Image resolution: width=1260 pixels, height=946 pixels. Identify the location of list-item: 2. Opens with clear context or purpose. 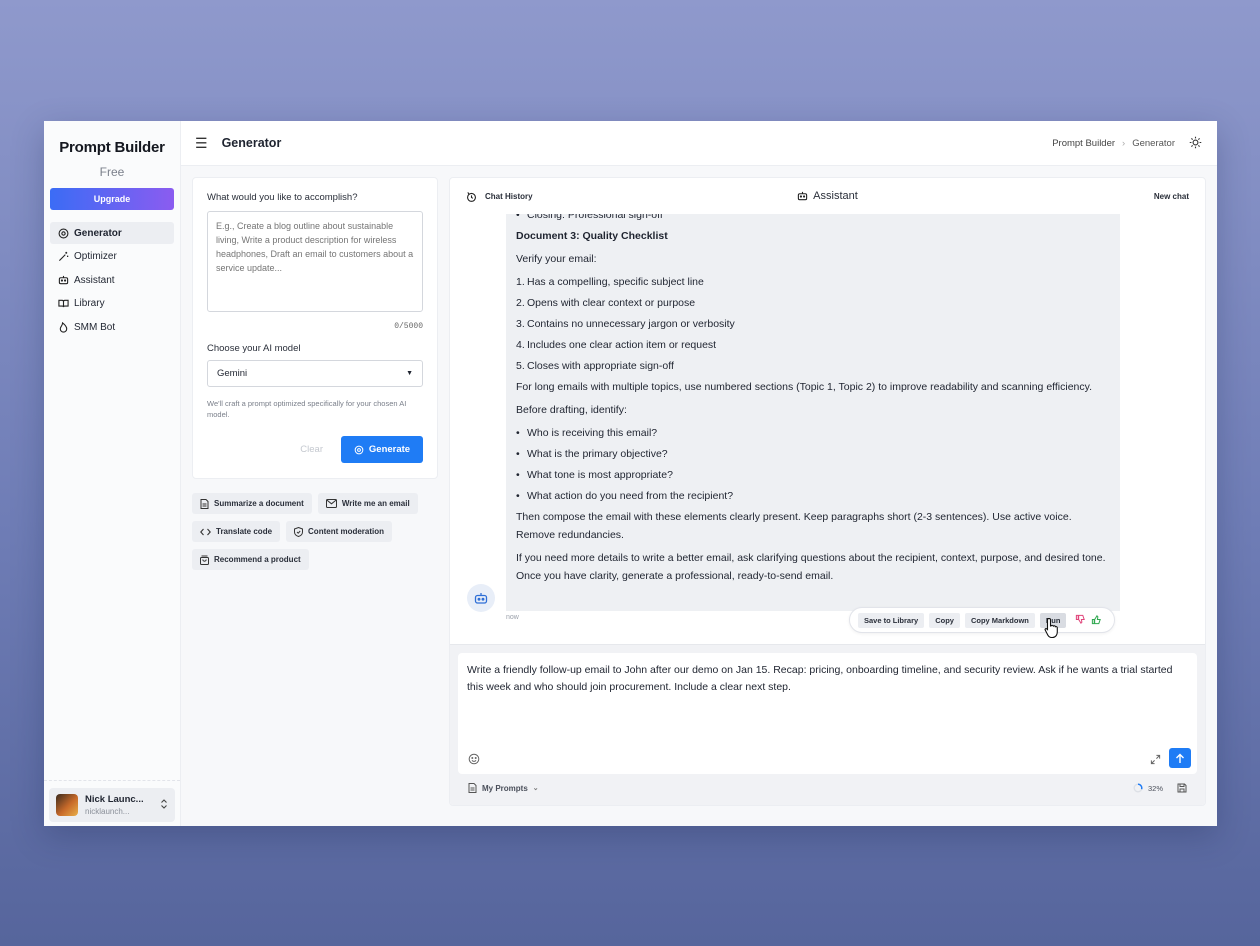
(606, 303).